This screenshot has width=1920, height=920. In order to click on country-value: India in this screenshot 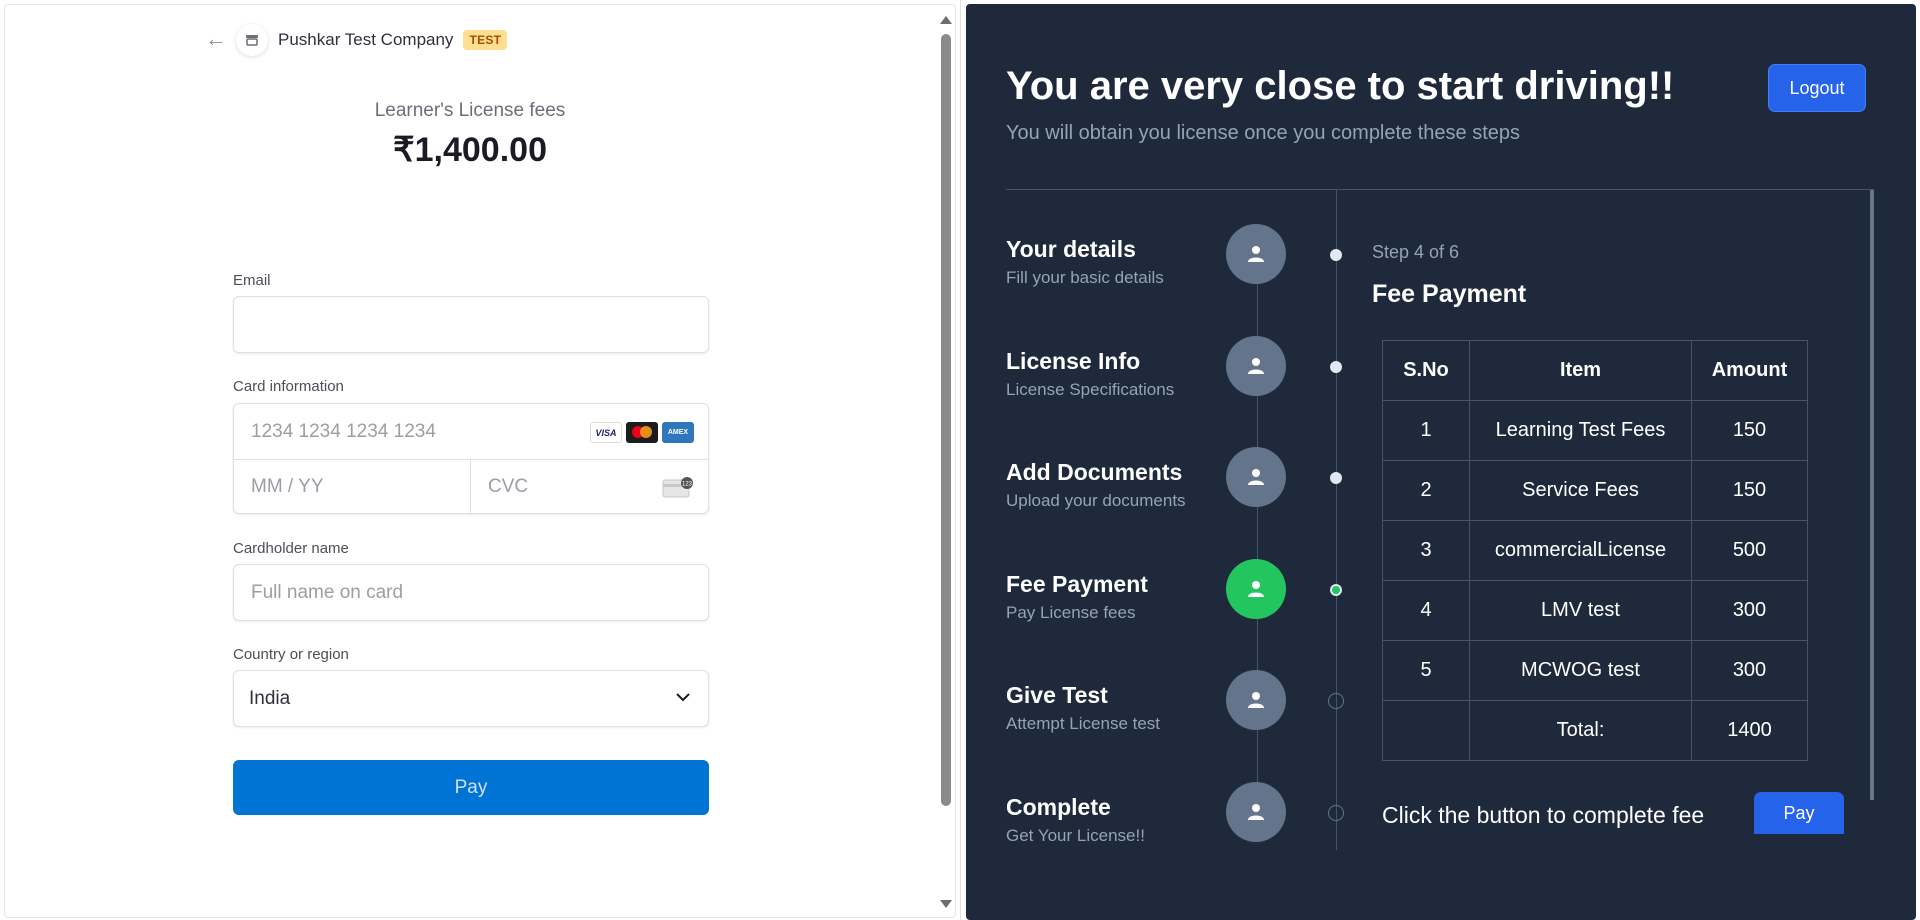, I will do `click(270, 698)`.